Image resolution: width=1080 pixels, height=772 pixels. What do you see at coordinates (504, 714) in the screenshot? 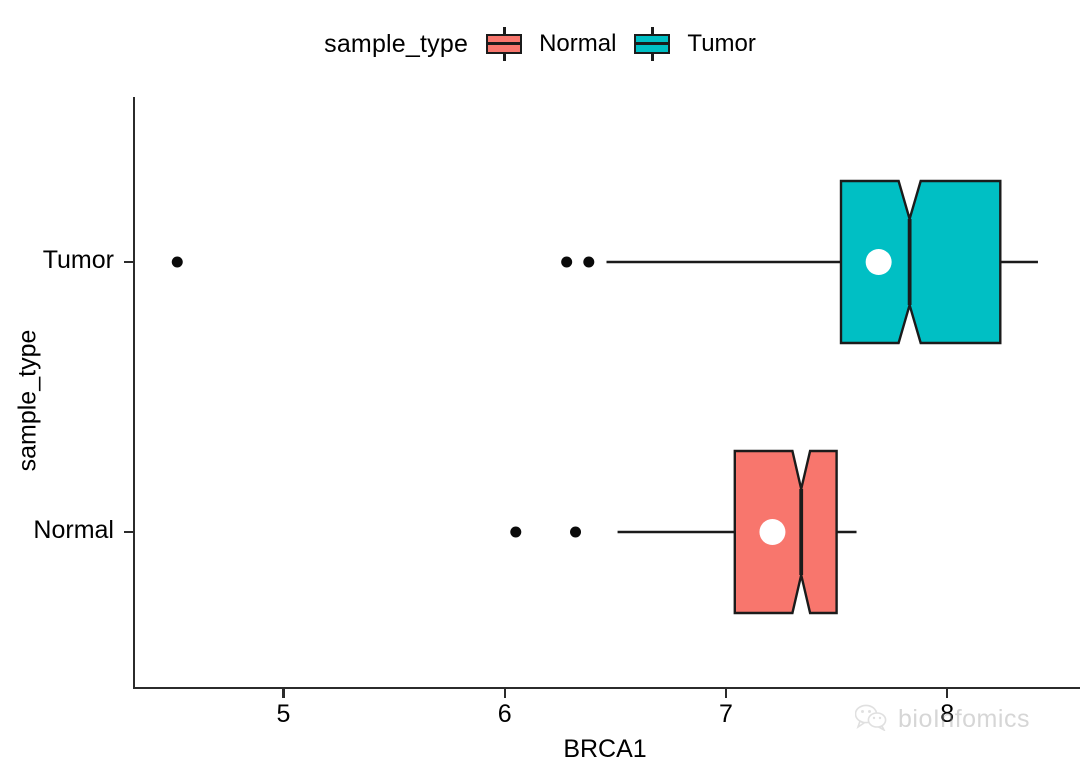
I see `x-tick-label: 6` at bounding box center [504, 714].